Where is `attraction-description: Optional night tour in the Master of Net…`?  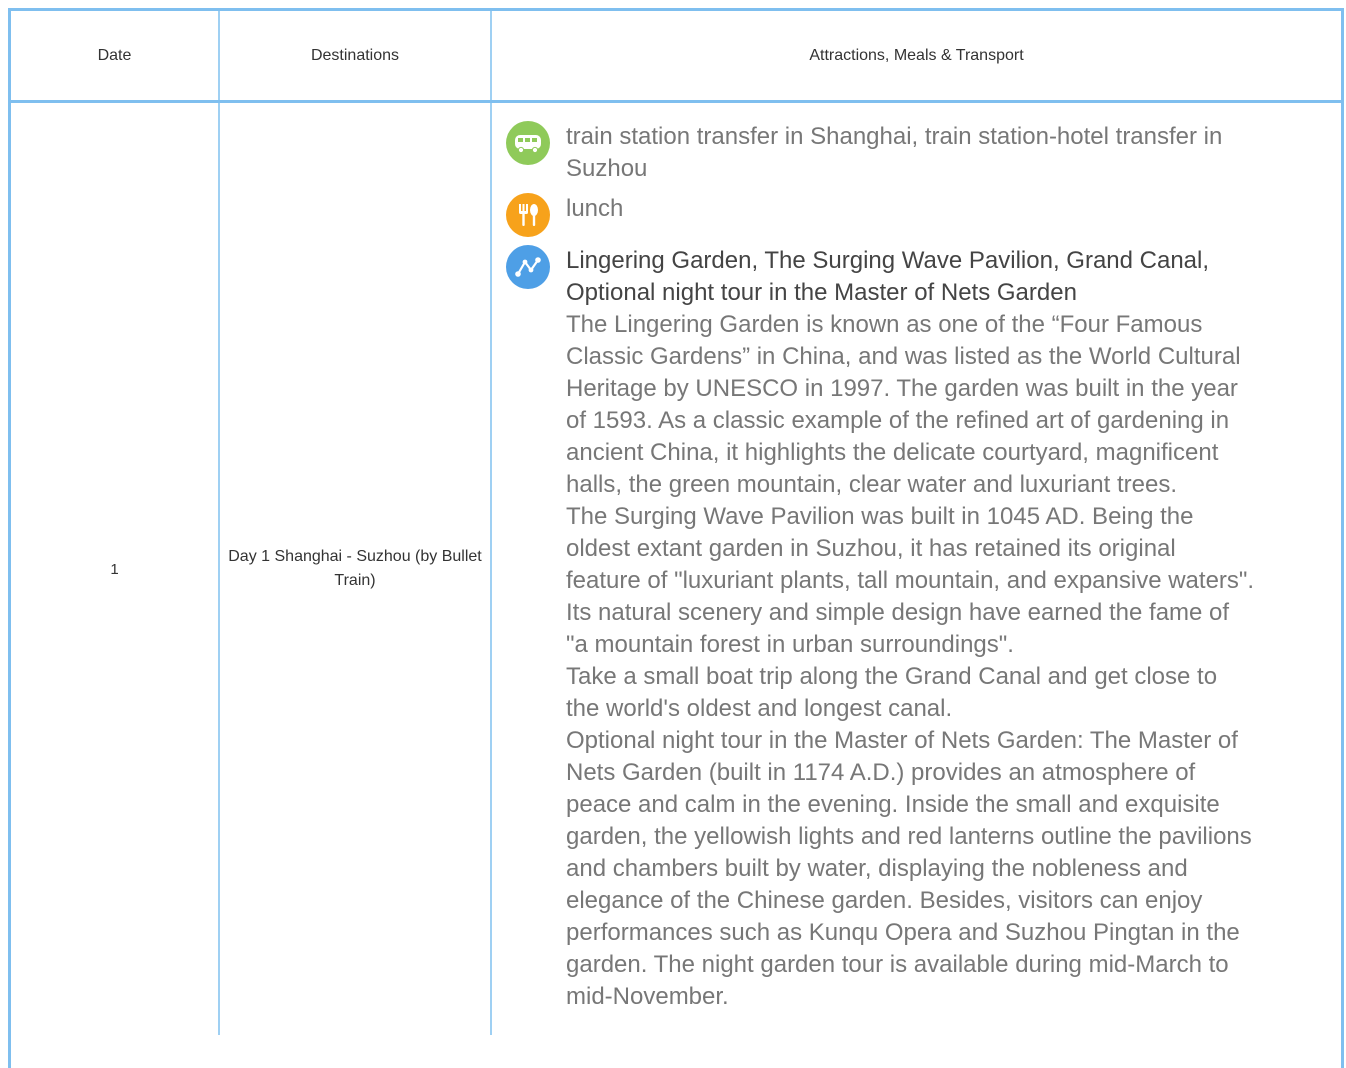
attraction-description: Optional night tour in the Master of Net… is located at coordinates (909, 868).